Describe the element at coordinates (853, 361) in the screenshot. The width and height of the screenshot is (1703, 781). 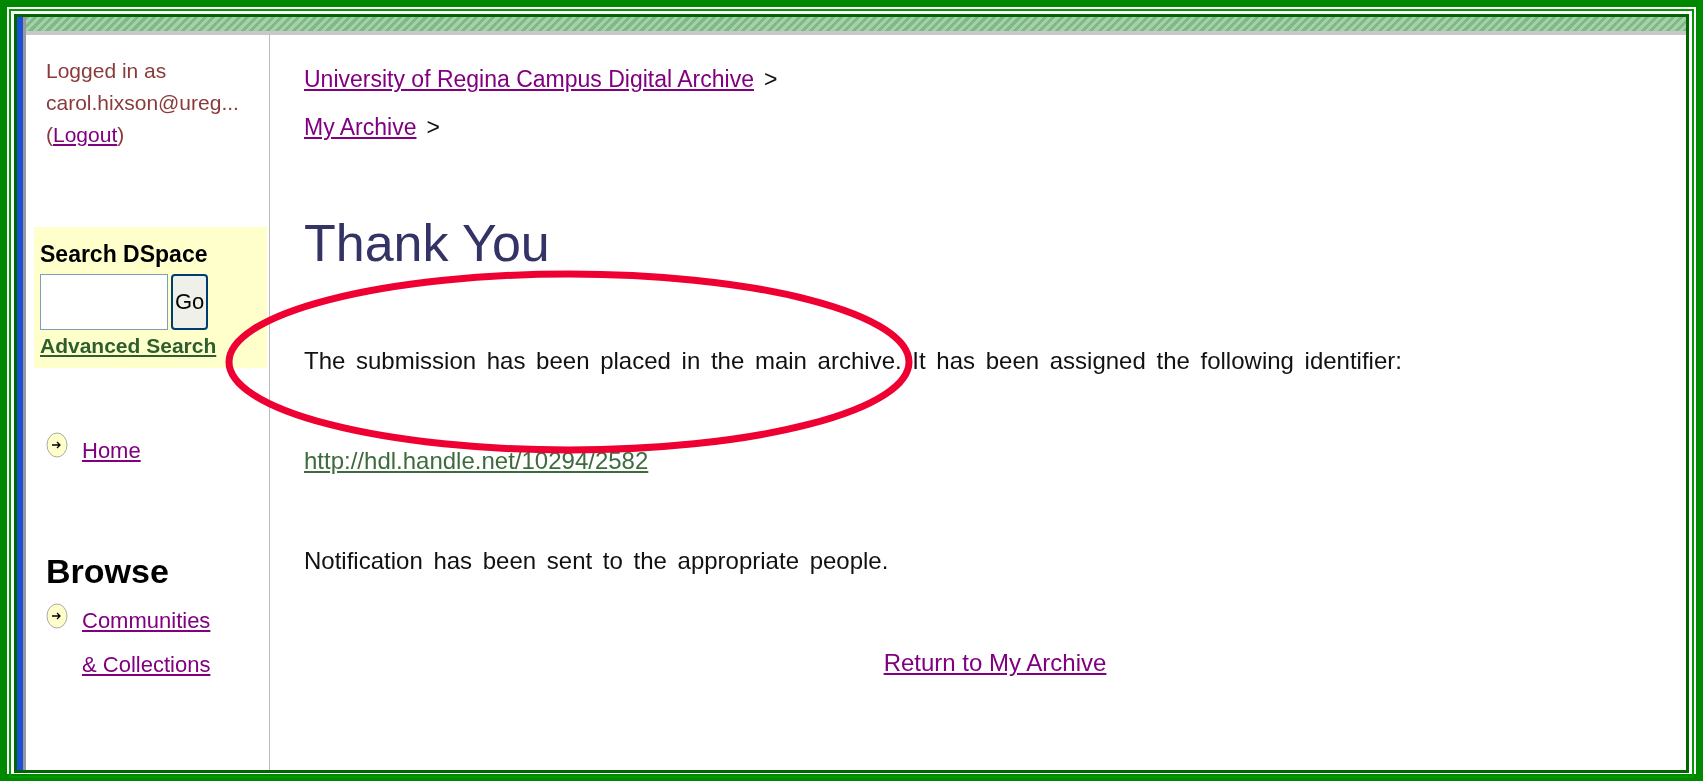
I see `message-text: The submission has been placed in the main archive. It has been assigned the following identifier:` at that location.